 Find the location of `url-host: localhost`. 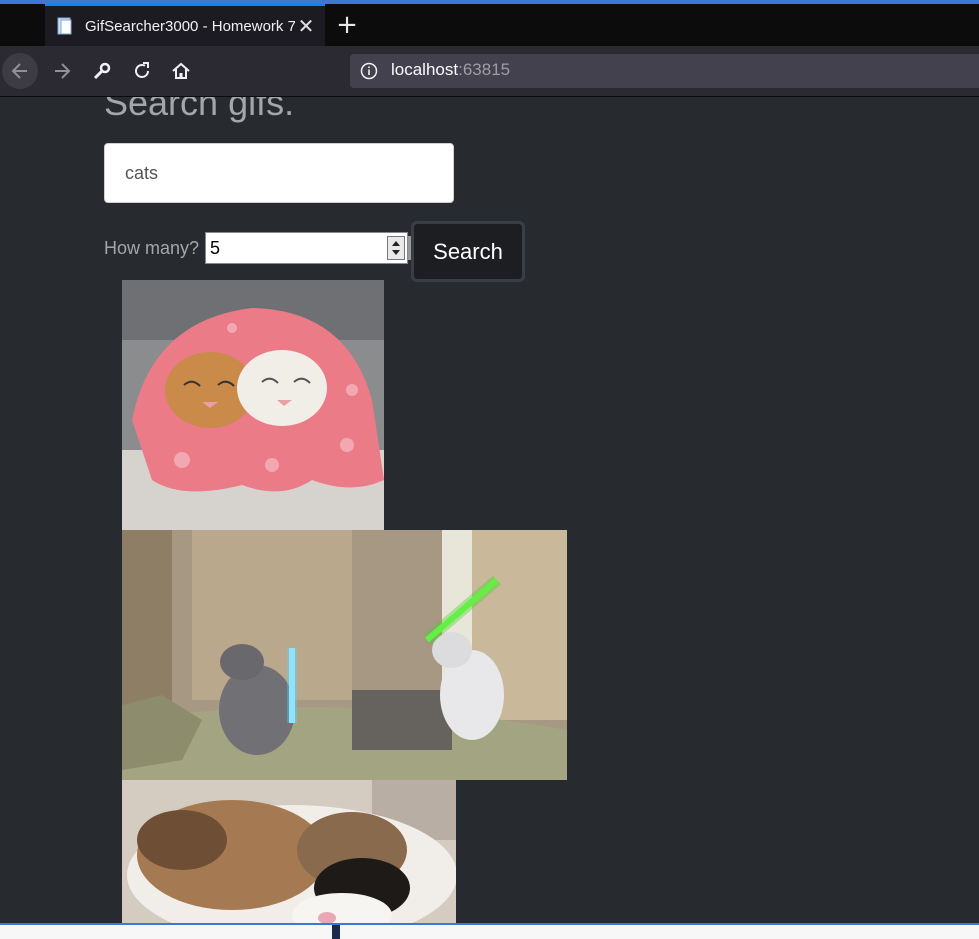

url-host: localhost is located at coordinates (425, 69).